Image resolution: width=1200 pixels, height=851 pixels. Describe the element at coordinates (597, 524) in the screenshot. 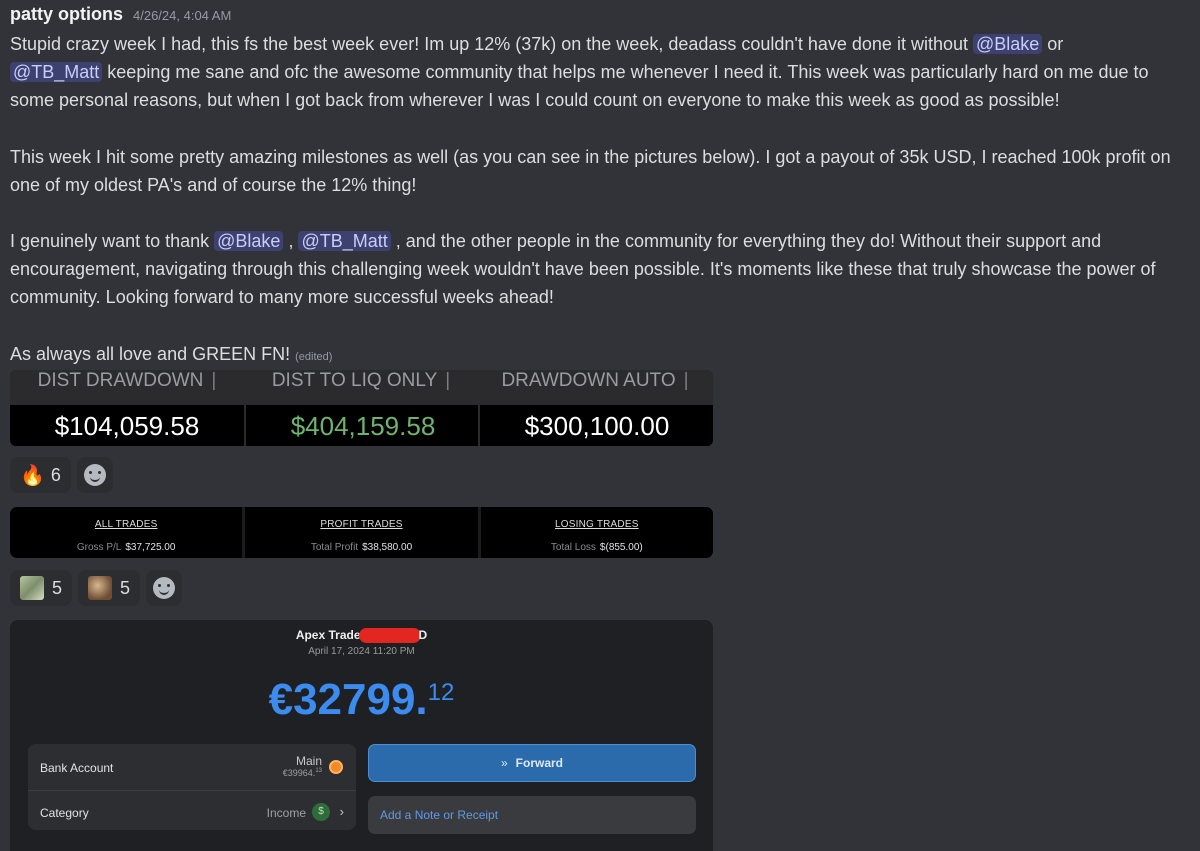

I see `trades-title: LOSING TRADES` at that location.